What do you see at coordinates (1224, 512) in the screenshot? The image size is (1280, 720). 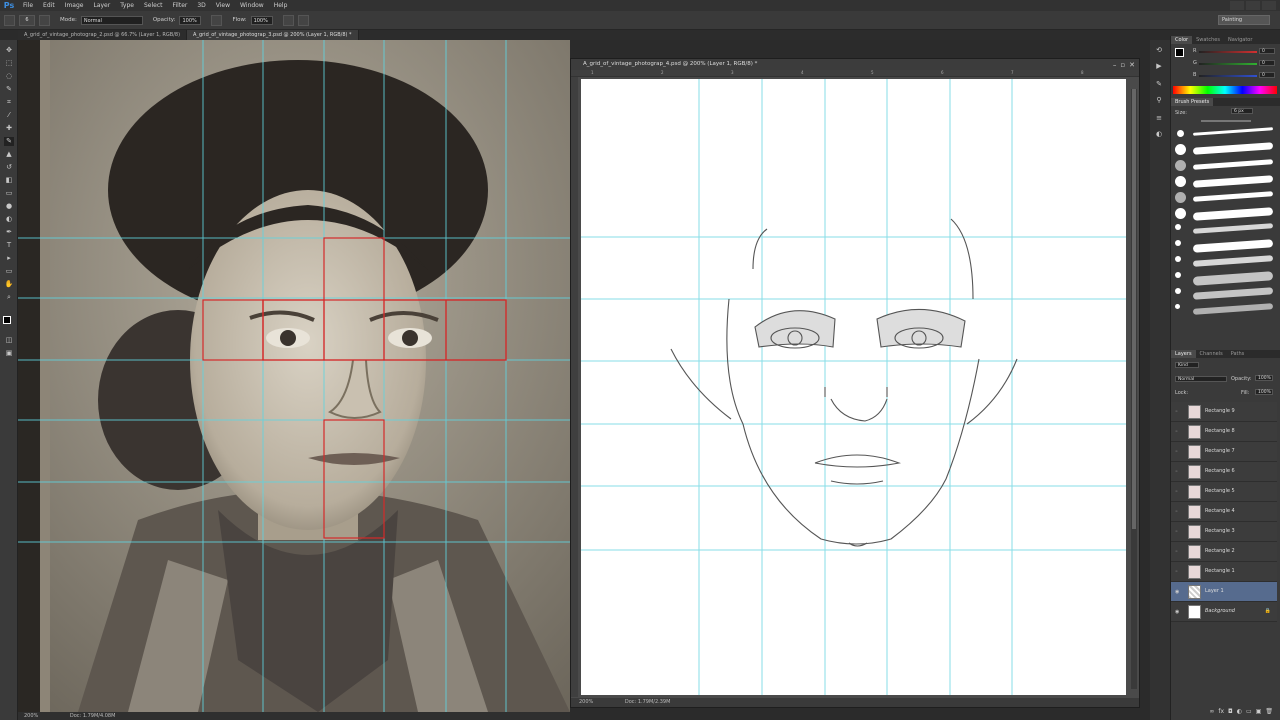 I see `layer-row: ◦ Rectangle 4` at bounding box center [1224, 512].